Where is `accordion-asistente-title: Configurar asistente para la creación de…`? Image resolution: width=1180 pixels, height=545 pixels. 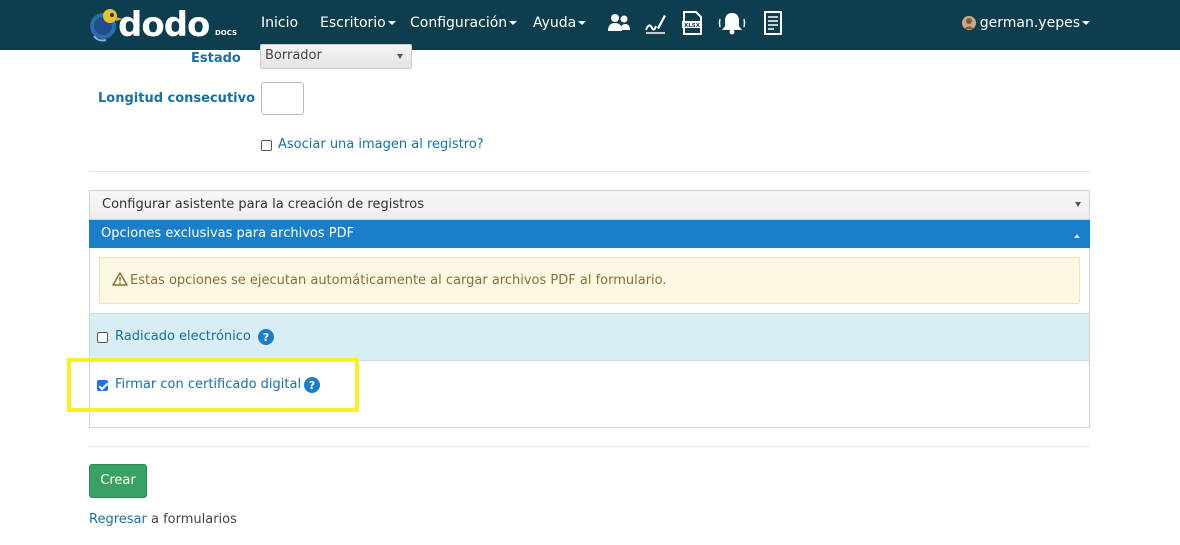
accordion-asistente-title: Configurar asistente para la creación de… is located at coordinates (263, 204).